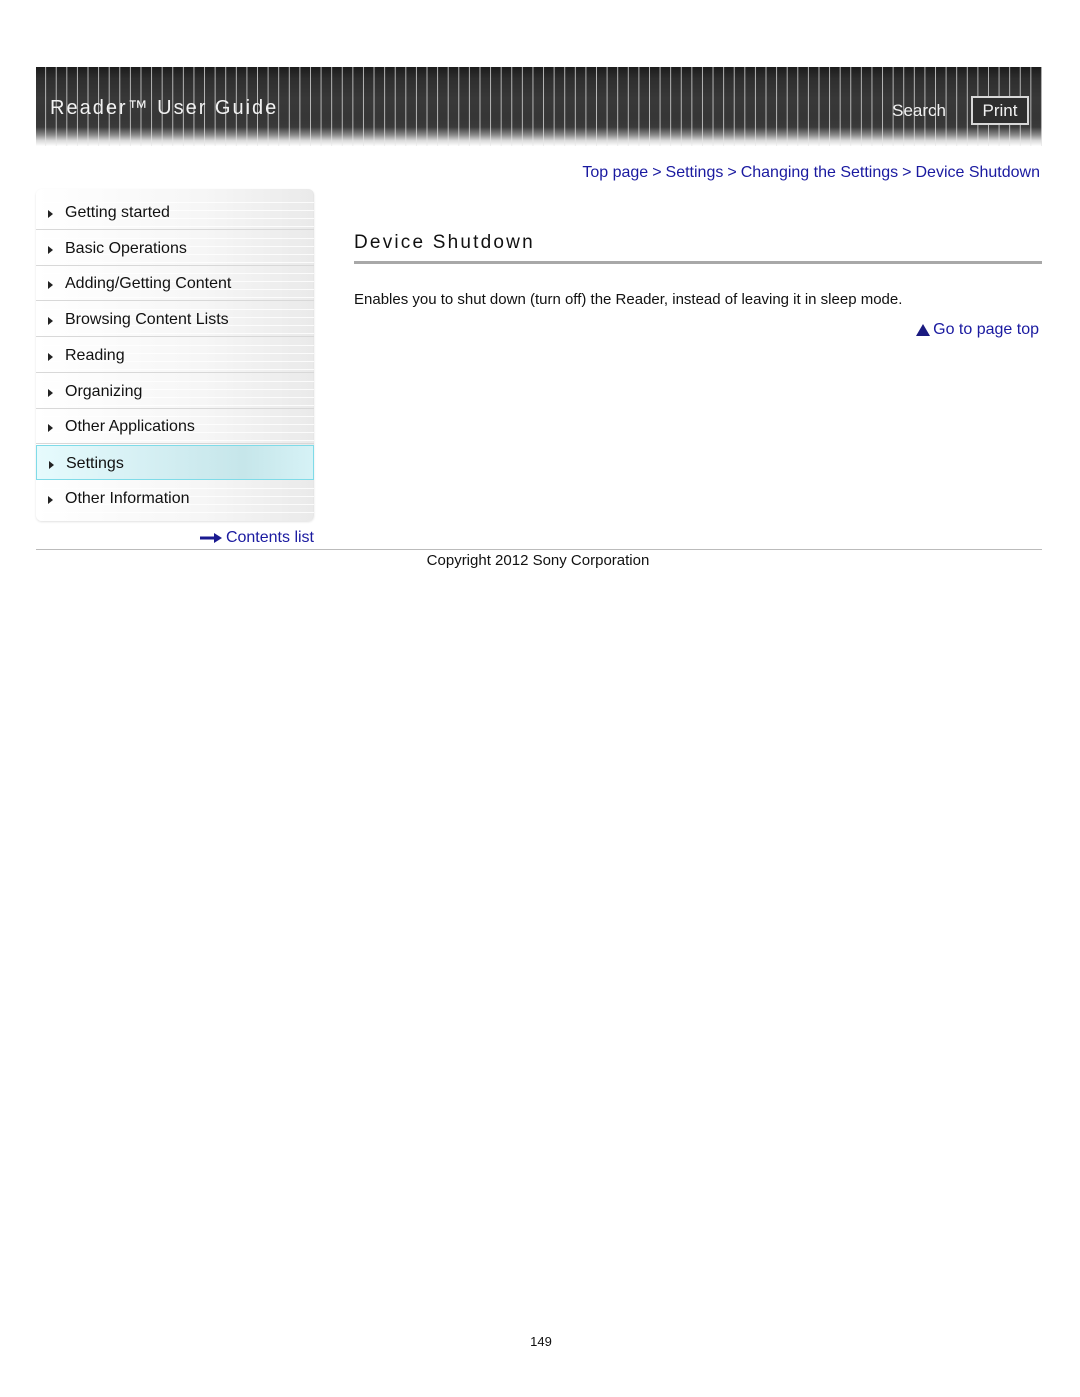 This screenshot has height=1397, width=1080. What do you see at coordinates (95, 355) in the screenshot?
I see `sidebar-item-label: Reading` at bounding box center [95, 355].